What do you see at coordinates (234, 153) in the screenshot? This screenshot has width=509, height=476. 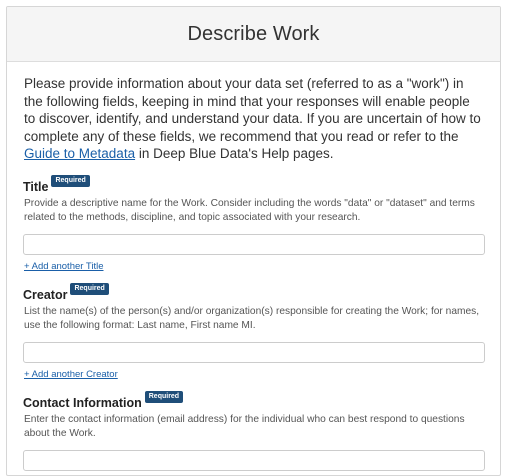 I see `intro-text-after: in Deep Blue Data's Help pages.` at bounding box center [234, 153].